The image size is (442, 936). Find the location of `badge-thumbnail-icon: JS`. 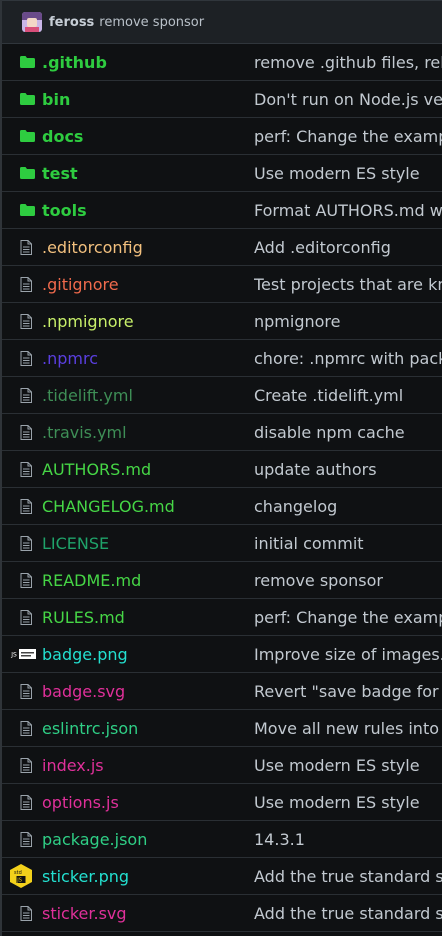

badge-thumbnail-icon: JS is located at coordinates (22, 654).